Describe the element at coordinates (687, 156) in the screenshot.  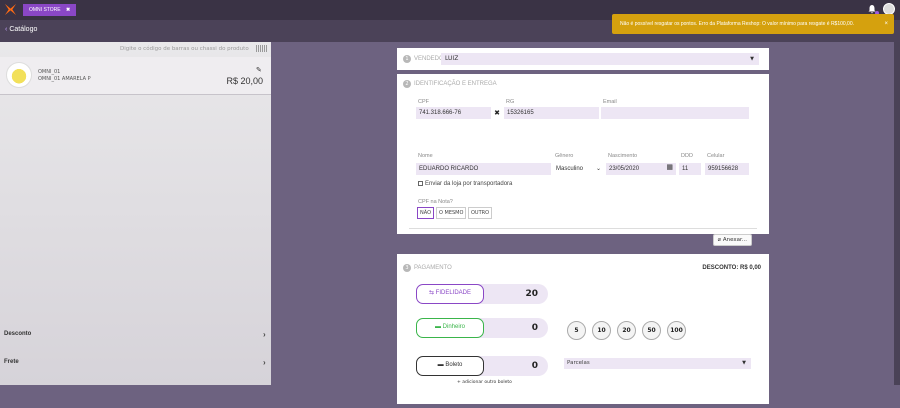
I see `ddd-label: DDD` at that location.